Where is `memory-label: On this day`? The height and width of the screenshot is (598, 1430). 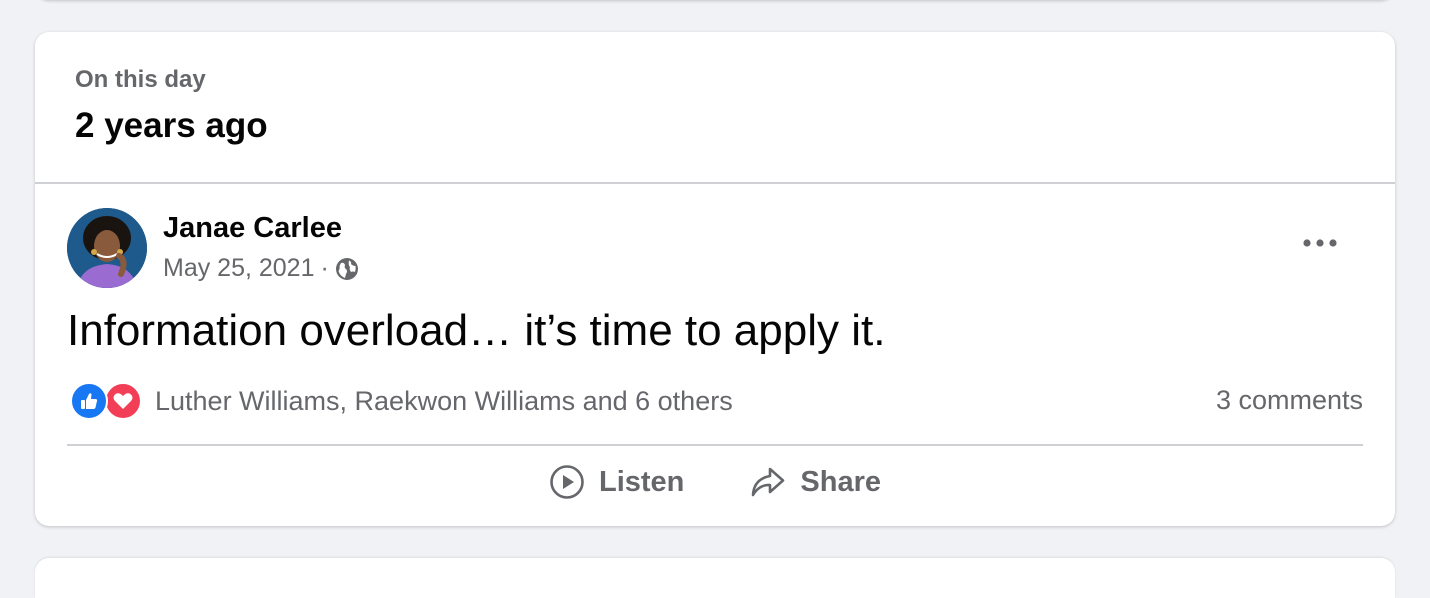
memory-label: On this day is located at coordinates (140, 79).